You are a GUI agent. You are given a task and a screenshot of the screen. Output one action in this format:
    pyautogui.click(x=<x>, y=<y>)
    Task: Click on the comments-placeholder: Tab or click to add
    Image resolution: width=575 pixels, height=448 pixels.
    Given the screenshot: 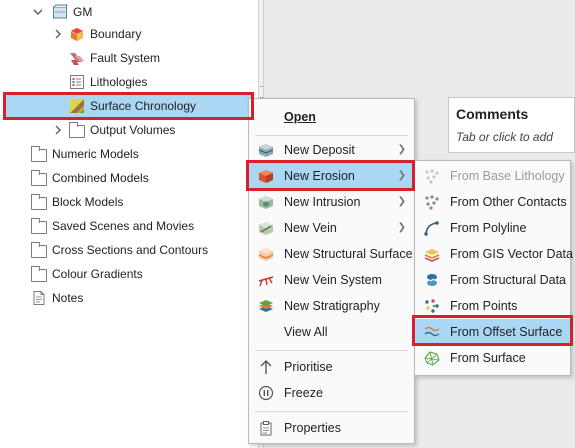 What is the action you would take?
    pyautogui.click(x=504, y=137)
    